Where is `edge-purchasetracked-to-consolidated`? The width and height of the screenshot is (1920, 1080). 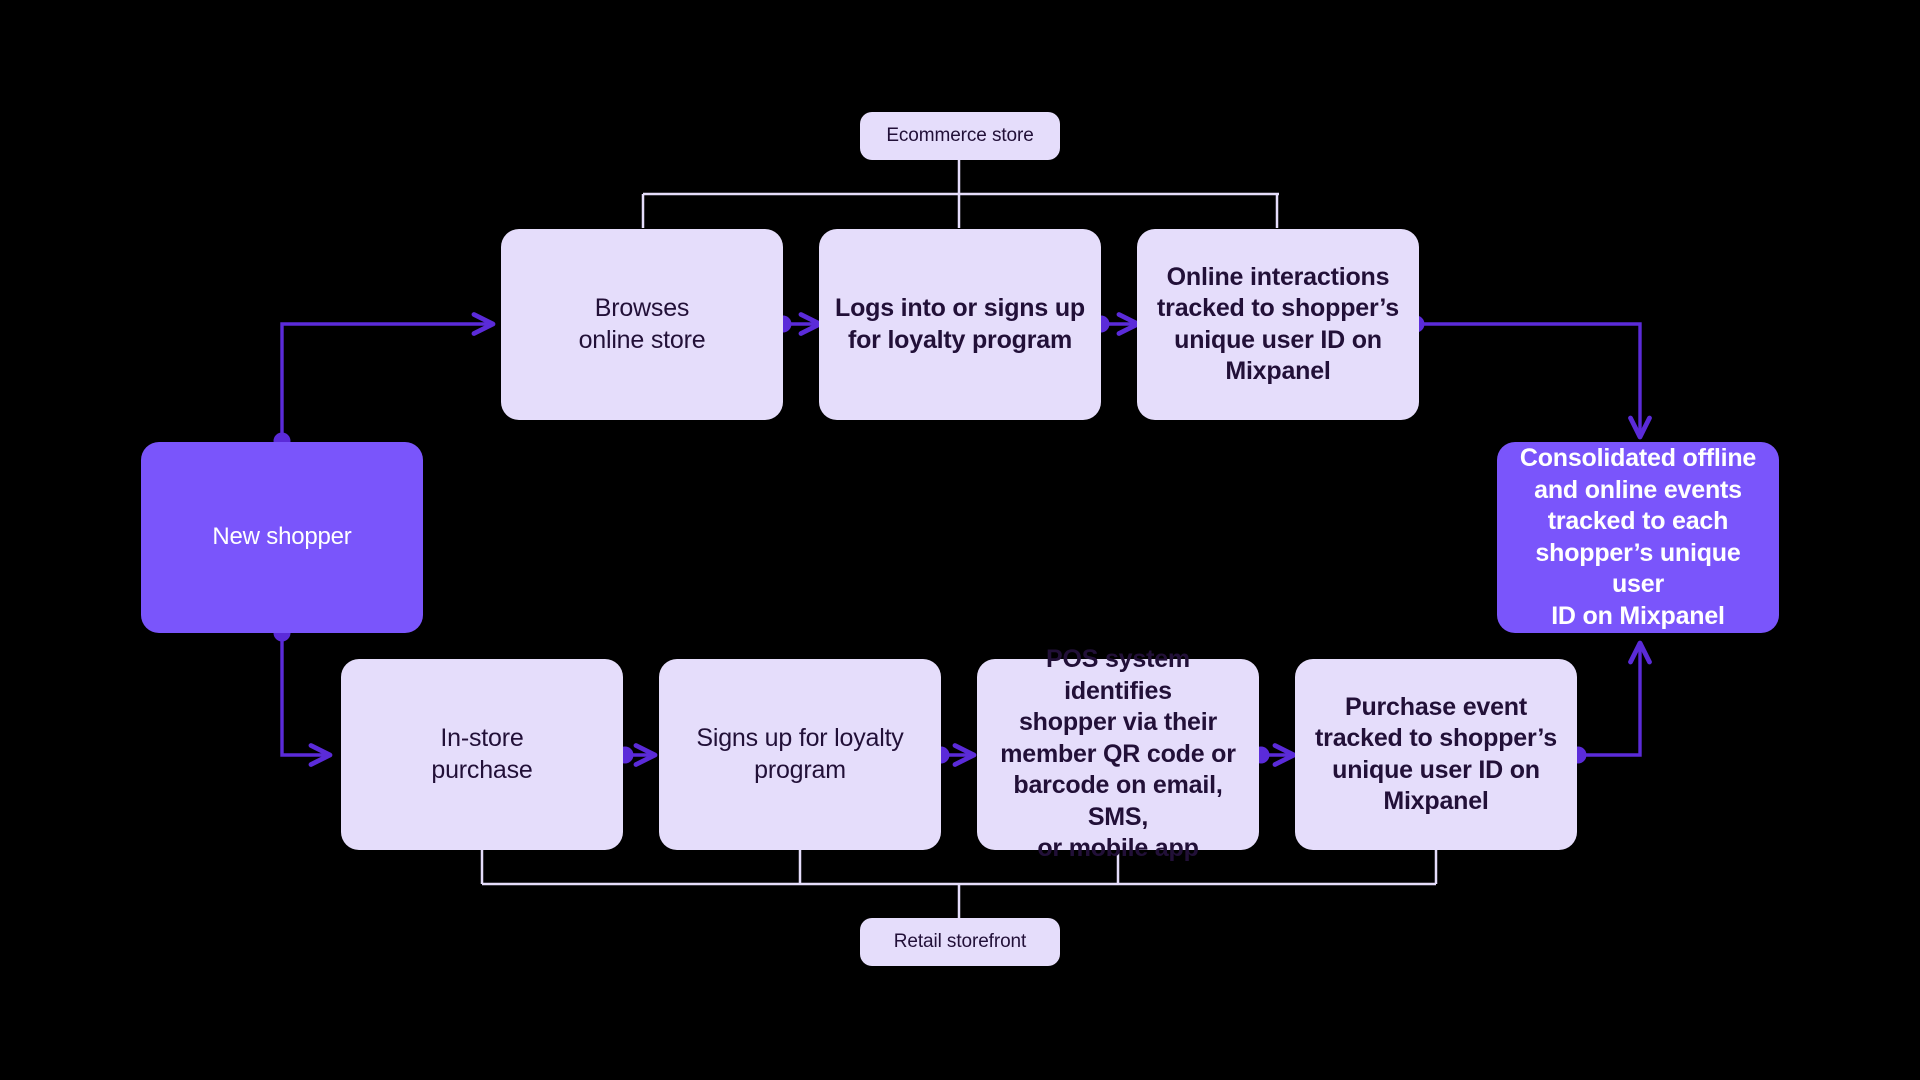 edge-purchasetracked-to-consolidated is located at coordinates (1615, 698).